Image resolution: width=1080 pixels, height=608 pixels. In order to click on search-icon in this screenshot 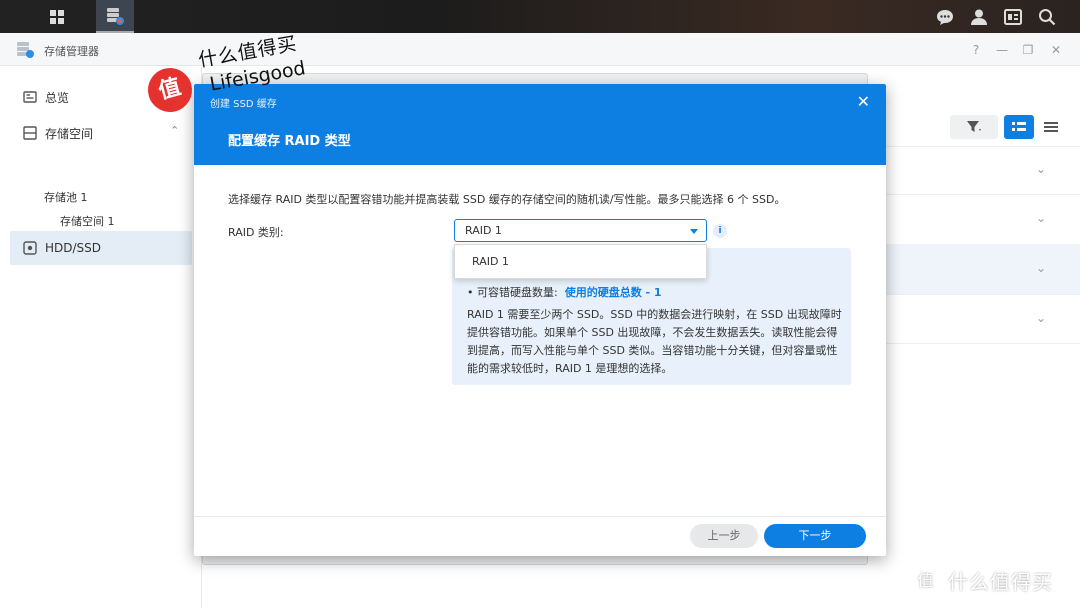, I will do `click(1047, 16)`.